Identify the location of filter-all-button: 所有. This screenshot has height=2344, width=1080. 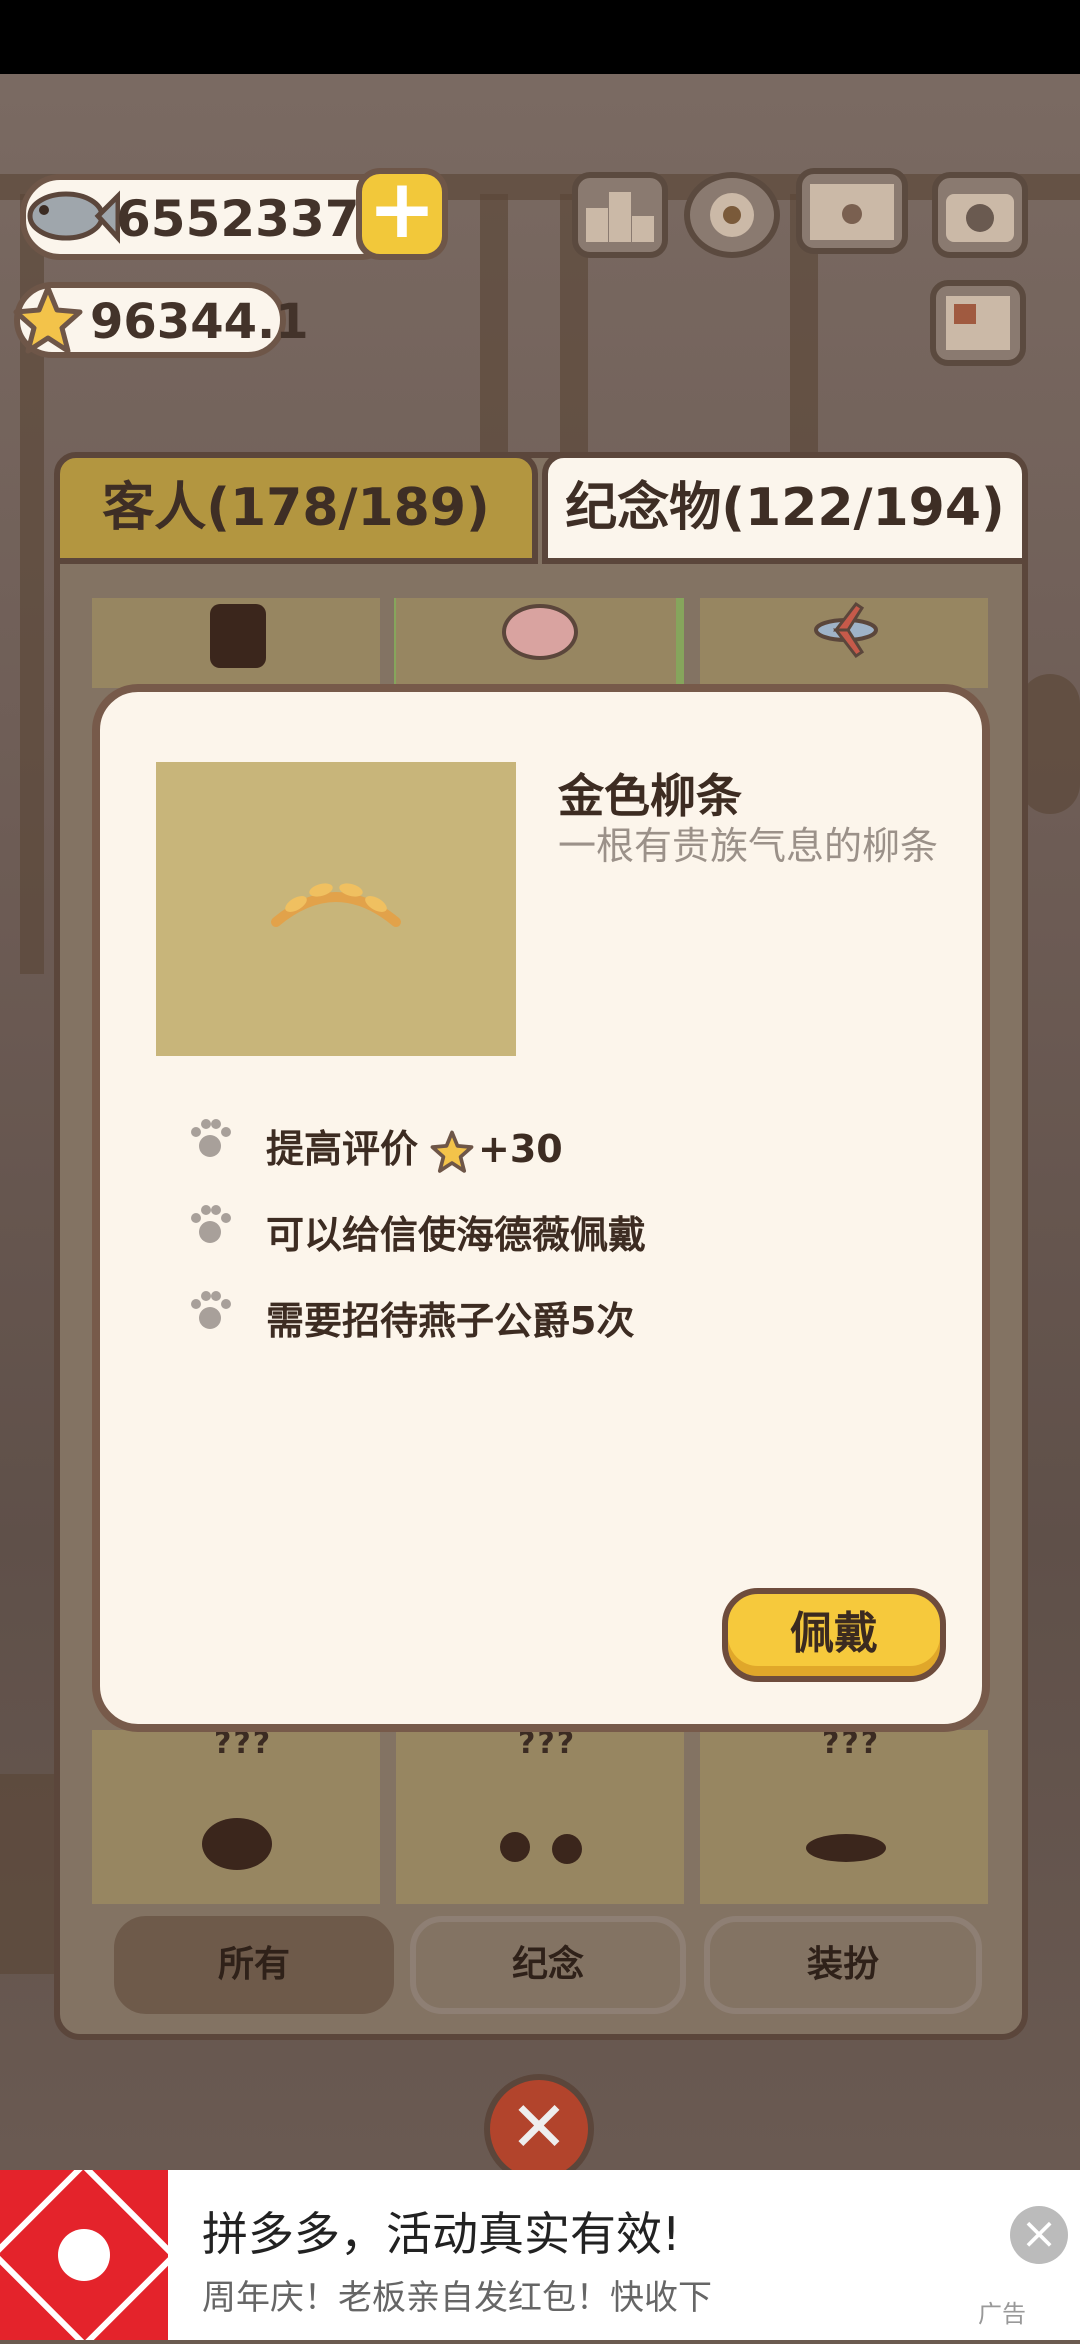
(254, 1965).